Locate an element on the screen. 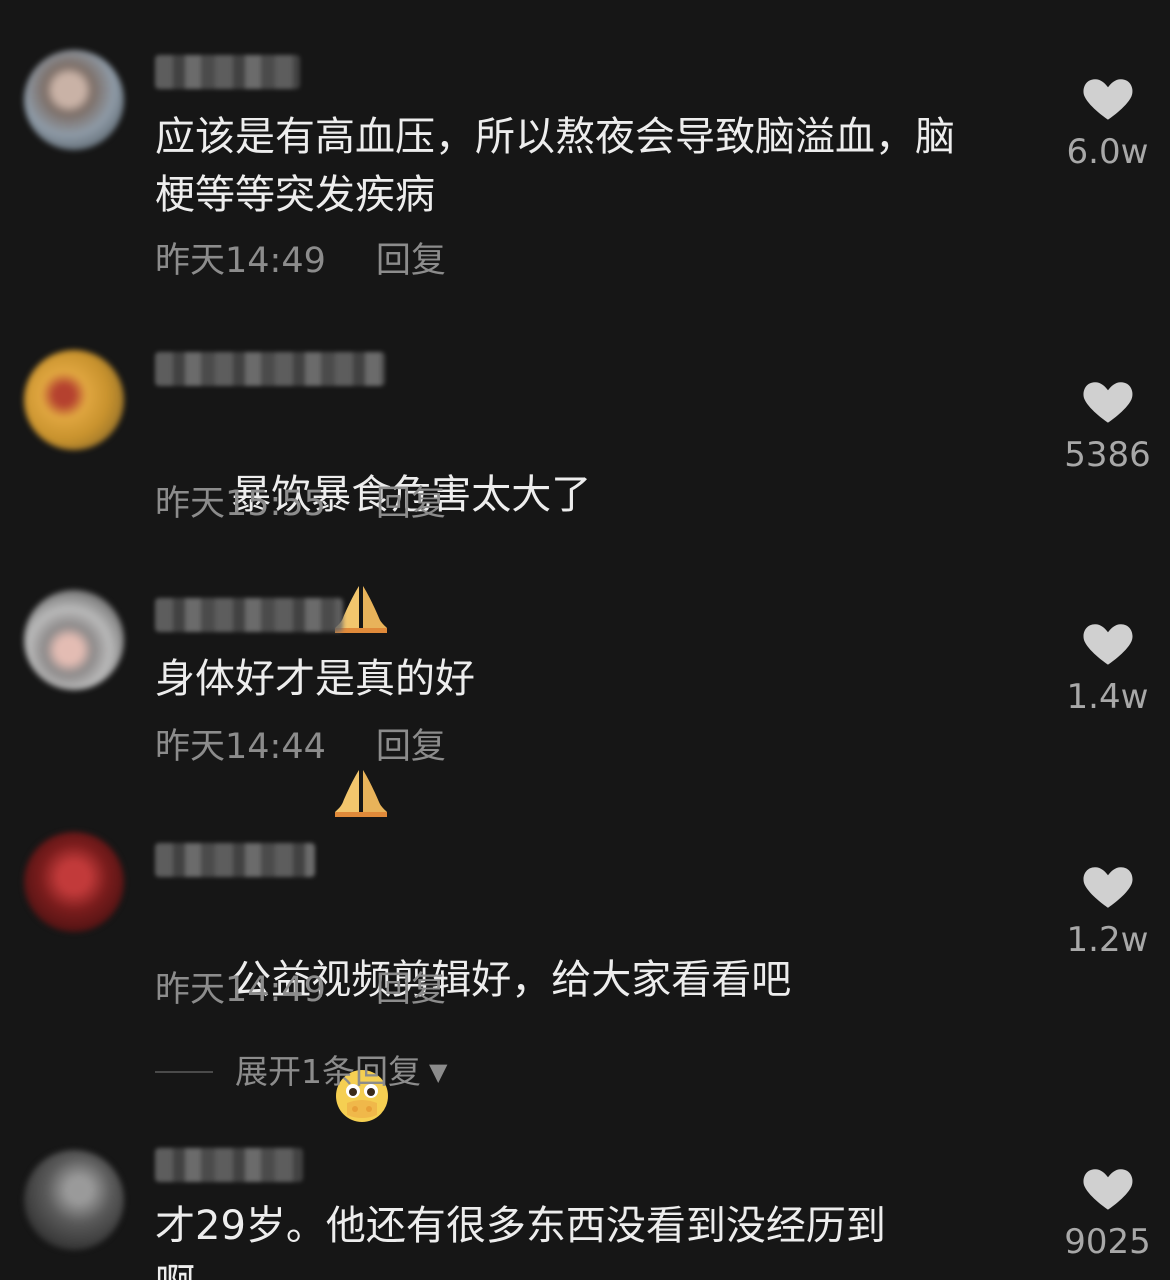 Image resolution: width=1170 pixels, height=1280 pixels. divider-line is located at coordinates (184, 1072).